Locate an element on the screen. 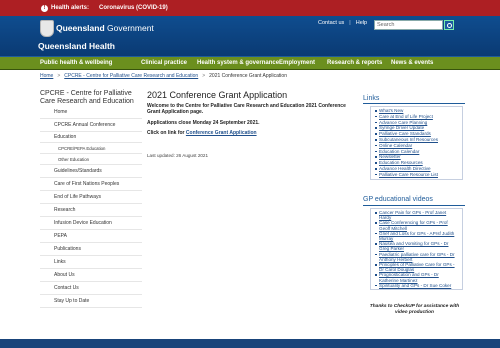 The width and height of the screenshot is (500, 348). sidebar-item-publications: Publications is located at coordinates (91, 249).